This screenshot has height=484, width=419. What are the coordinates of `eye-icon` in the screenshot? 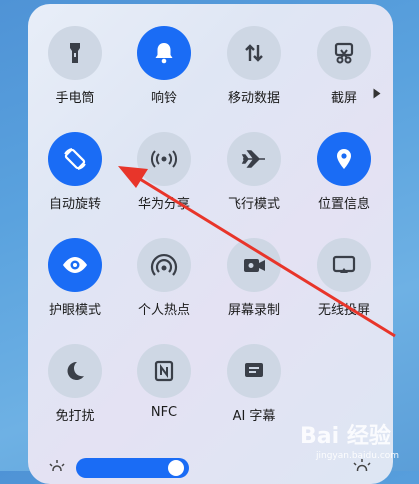 It's located at (75, 265).